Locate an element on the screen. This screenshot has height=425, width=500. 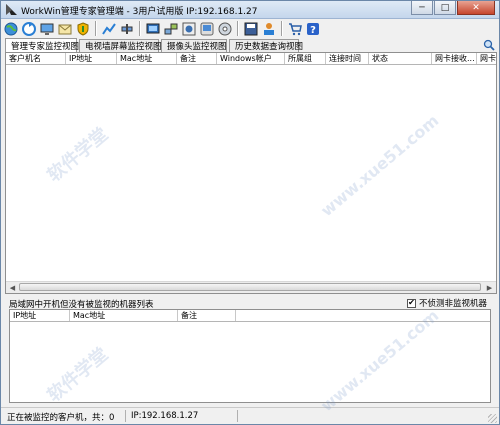
checkbox-label: 不侦测非监视机器 is located at coordinates (452, 304).